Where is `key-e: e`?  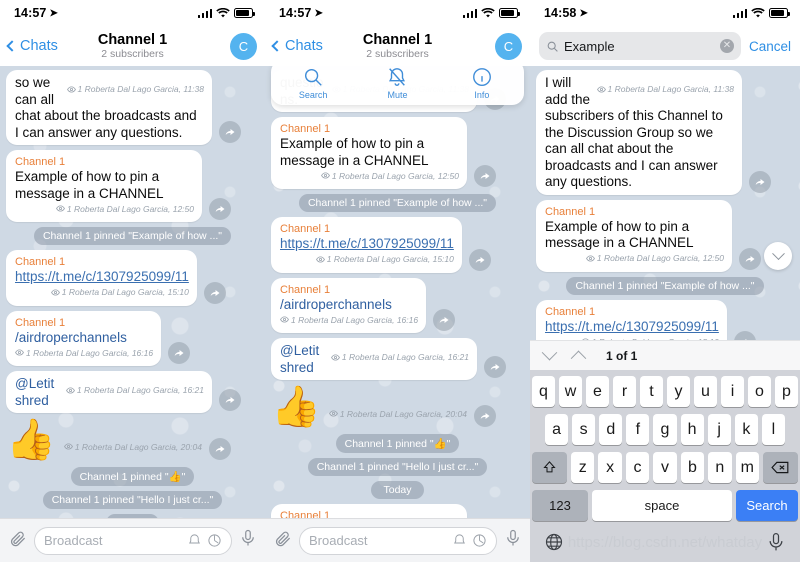 key-e: e is located at coordinates (597, 391).